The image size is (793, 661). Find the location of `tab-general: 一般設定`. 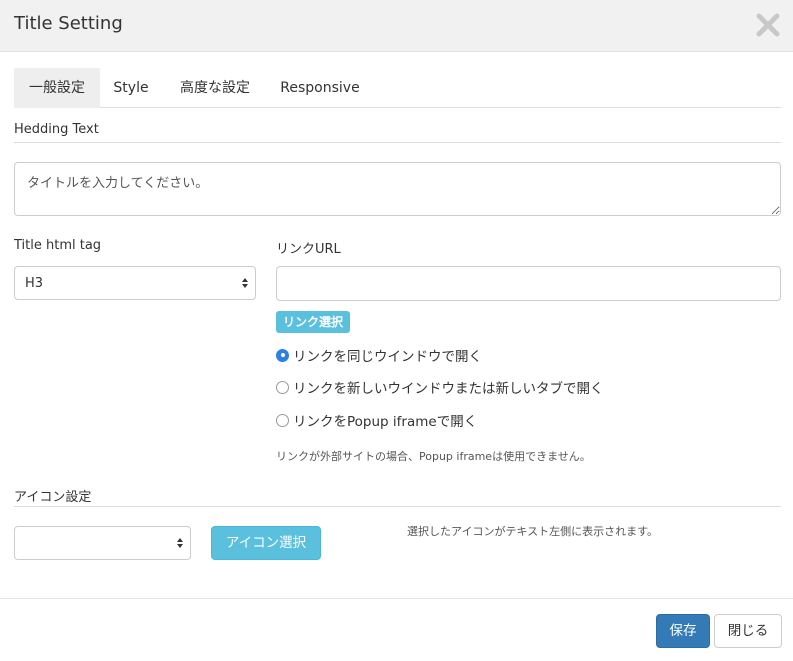

tab-general: 一般設定 is located at coordinates (57, 88).